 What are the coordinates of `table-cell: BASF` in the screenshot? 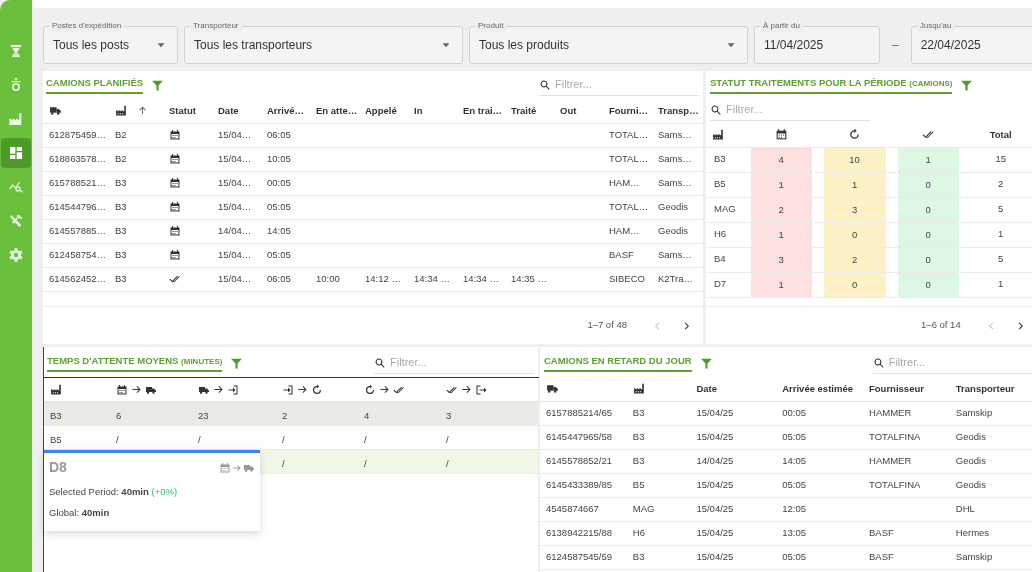 It's located at (906, 533).